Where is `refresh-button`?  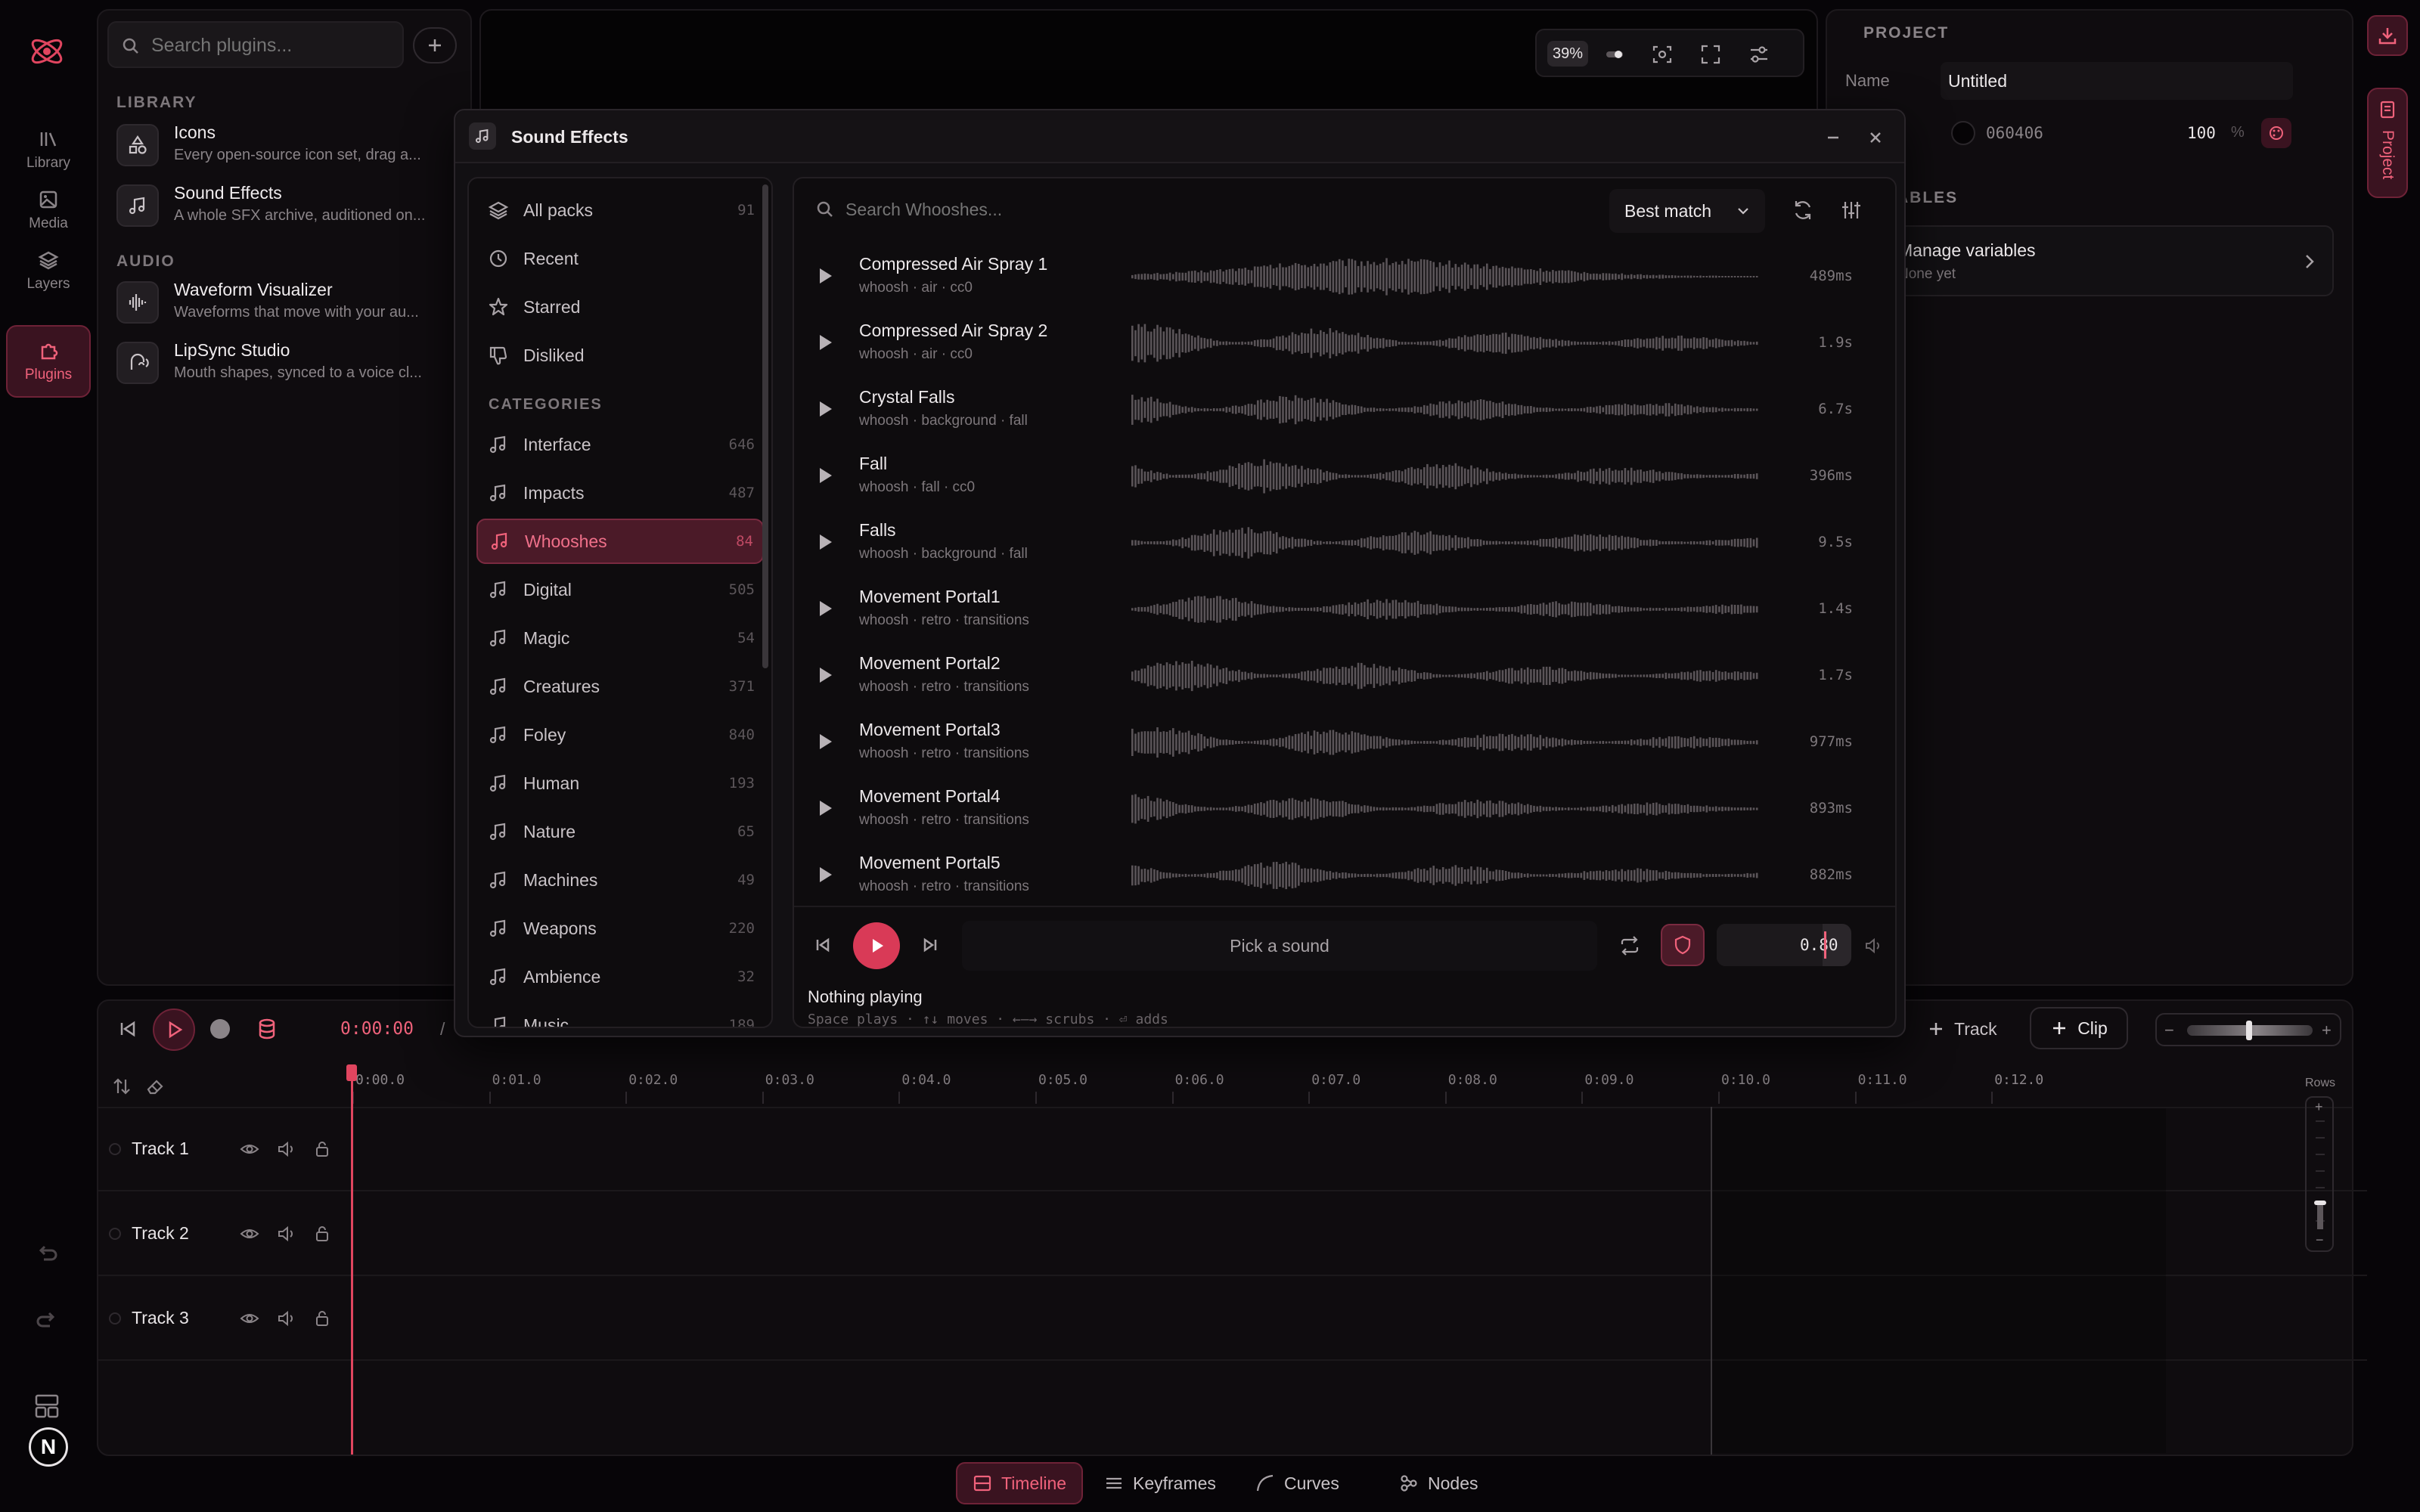
refresh-button is located at coordinates (1803, 210).